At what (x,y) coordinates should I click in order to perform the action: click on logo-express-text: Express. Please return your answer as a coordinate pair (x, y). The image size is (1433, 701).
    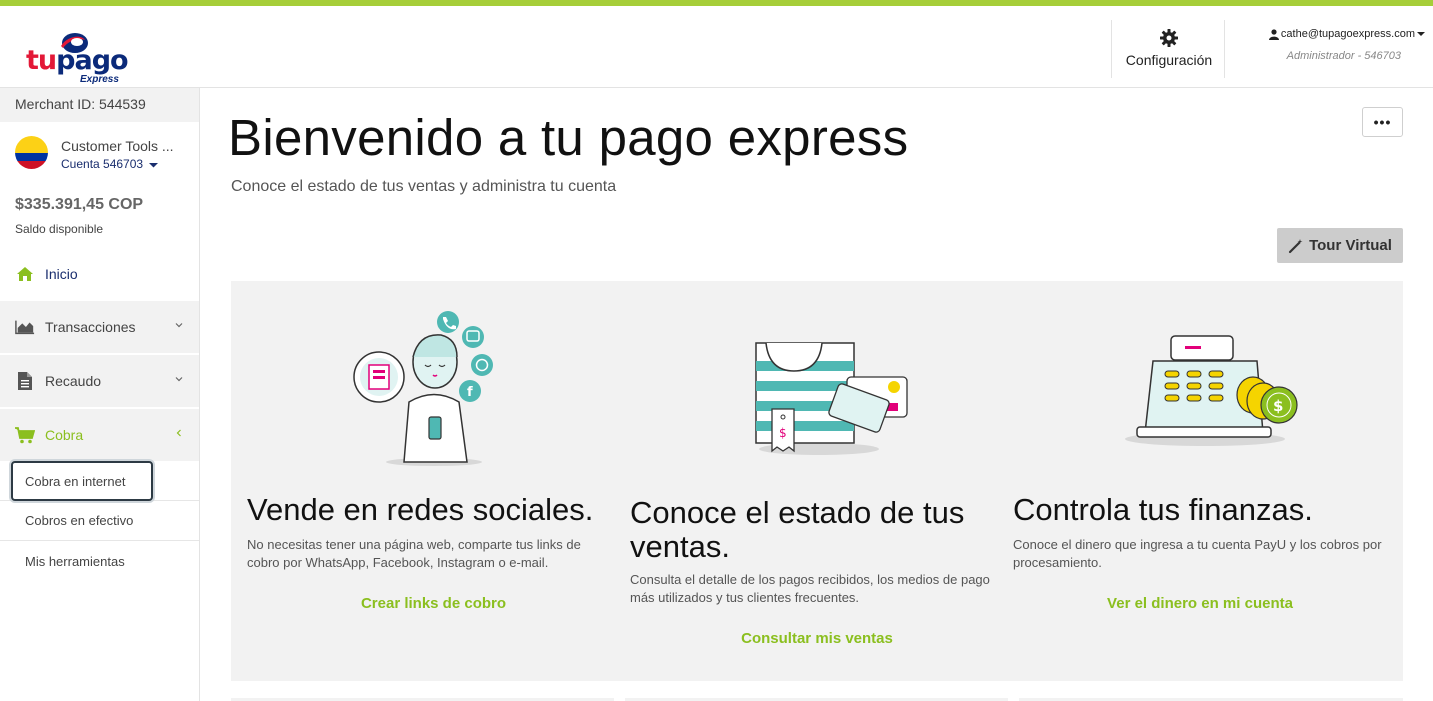
    Looking at the image, I should click on (99, 79).